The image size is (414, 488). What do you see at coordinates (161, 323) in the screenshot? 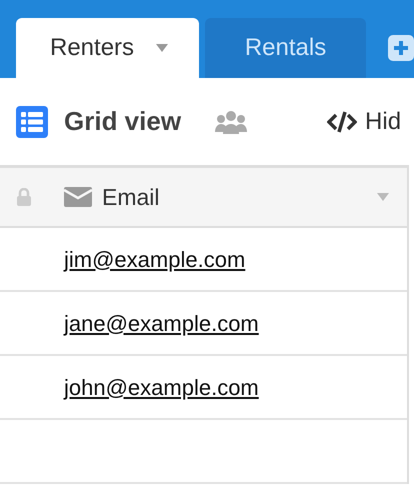
I see `email-link: jane@example.com` at bounding box center [161, 323].